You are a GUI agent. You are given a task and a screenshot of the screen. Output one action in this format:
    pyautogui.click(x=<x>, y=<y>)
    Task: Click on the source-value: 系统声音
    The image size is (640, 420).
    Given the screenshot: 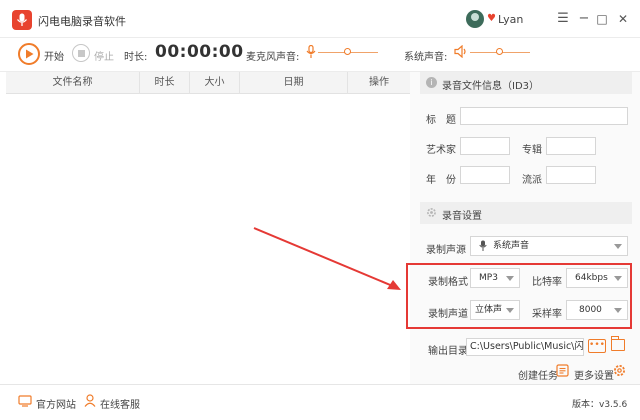 What is the action you would take?
    pyautogui.click(x=511, y=246)
    